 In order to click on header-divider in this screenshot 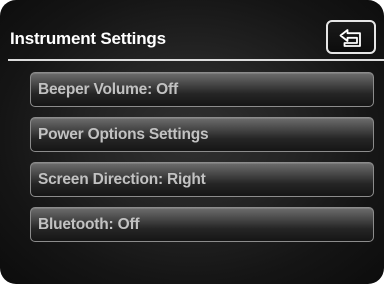, I will do `click(196, 60)`.